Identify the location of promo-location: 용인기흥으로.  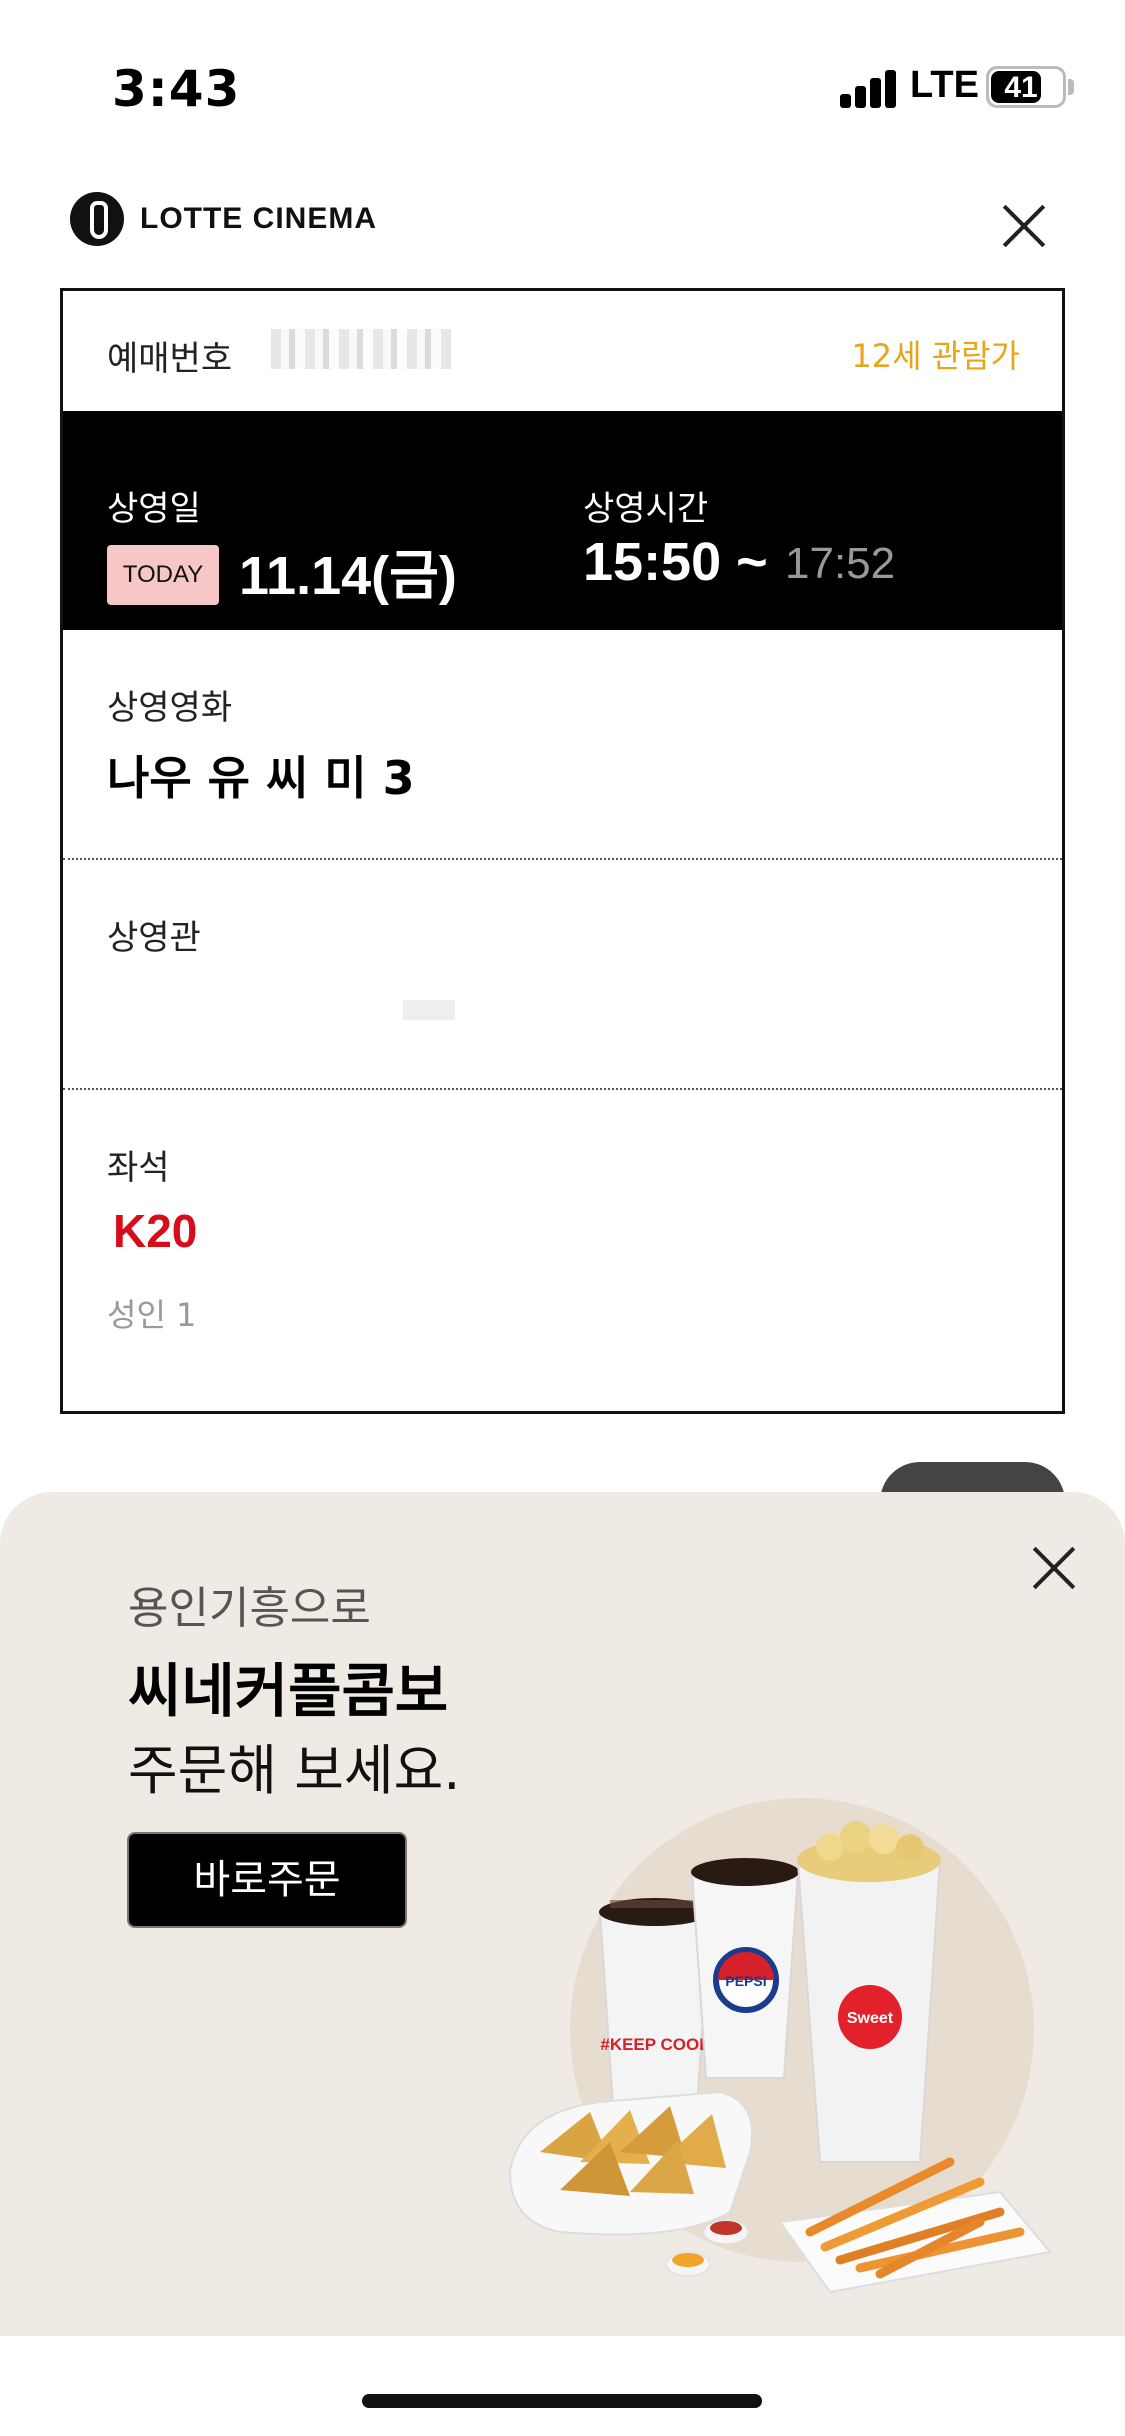
(249, 1608).